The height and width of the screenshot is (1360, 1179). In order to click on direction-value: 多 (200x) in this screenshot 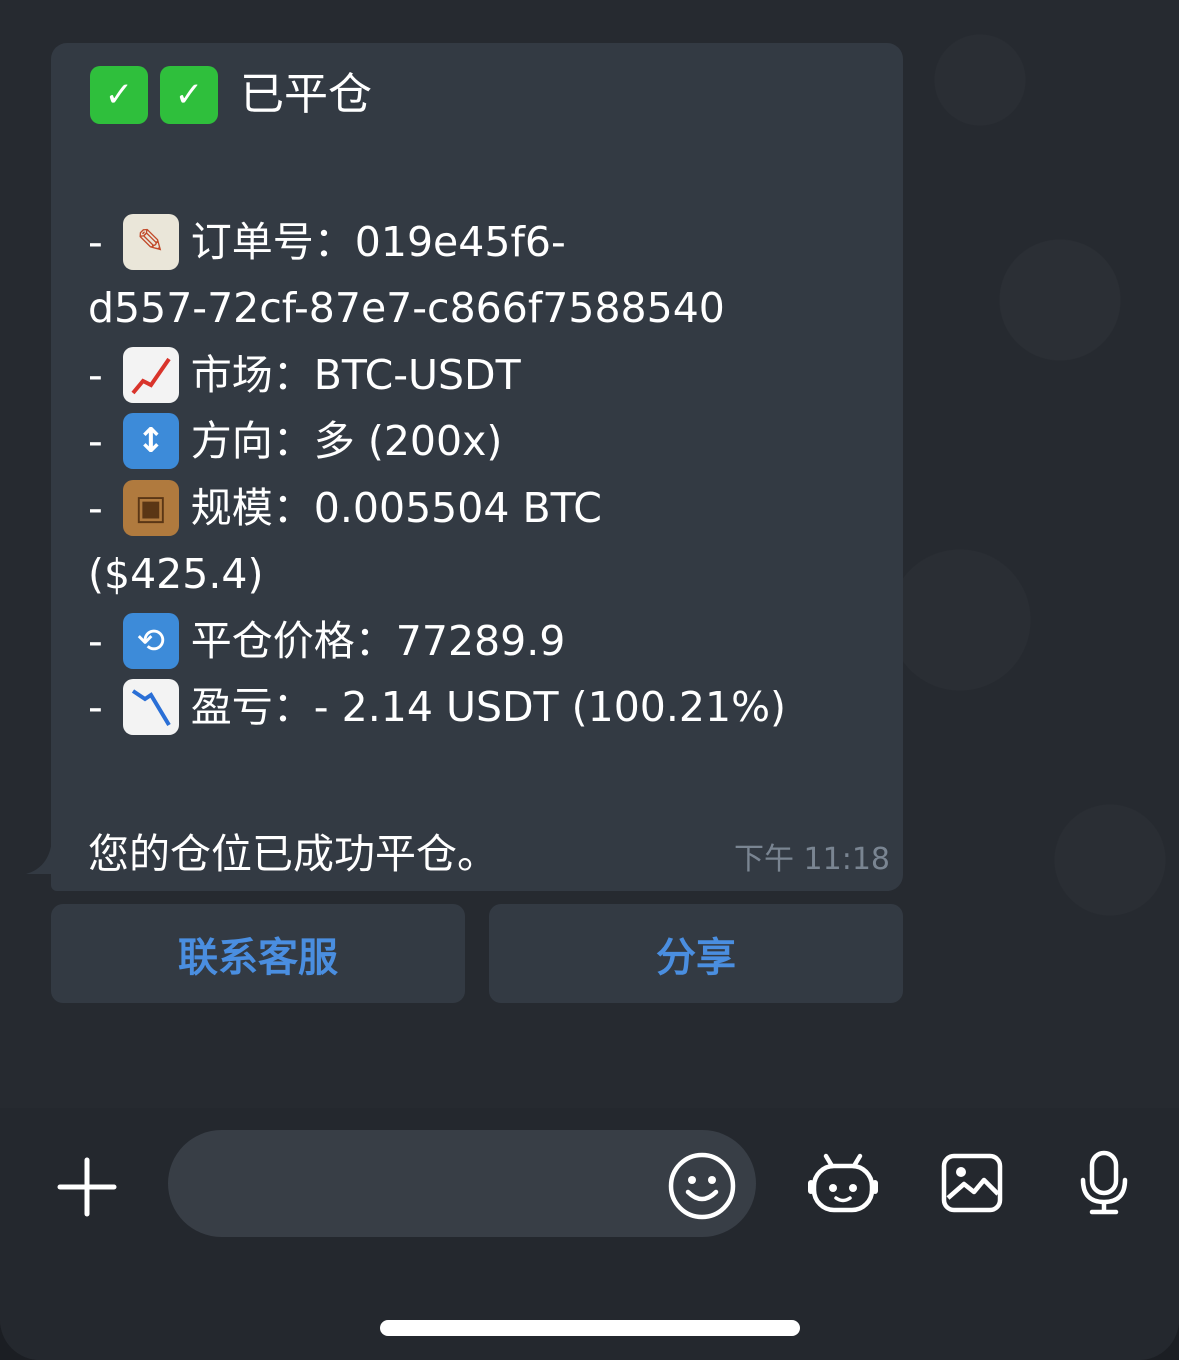, I will do `click(408, 441)`.